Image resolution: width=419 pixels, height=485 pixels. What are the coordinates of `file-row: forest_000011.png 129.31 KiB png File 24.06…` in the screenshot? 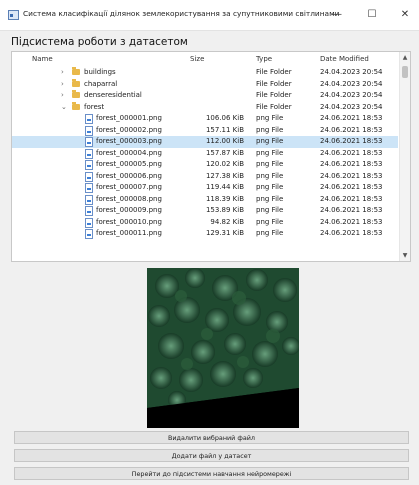 It's located at (205, 234).